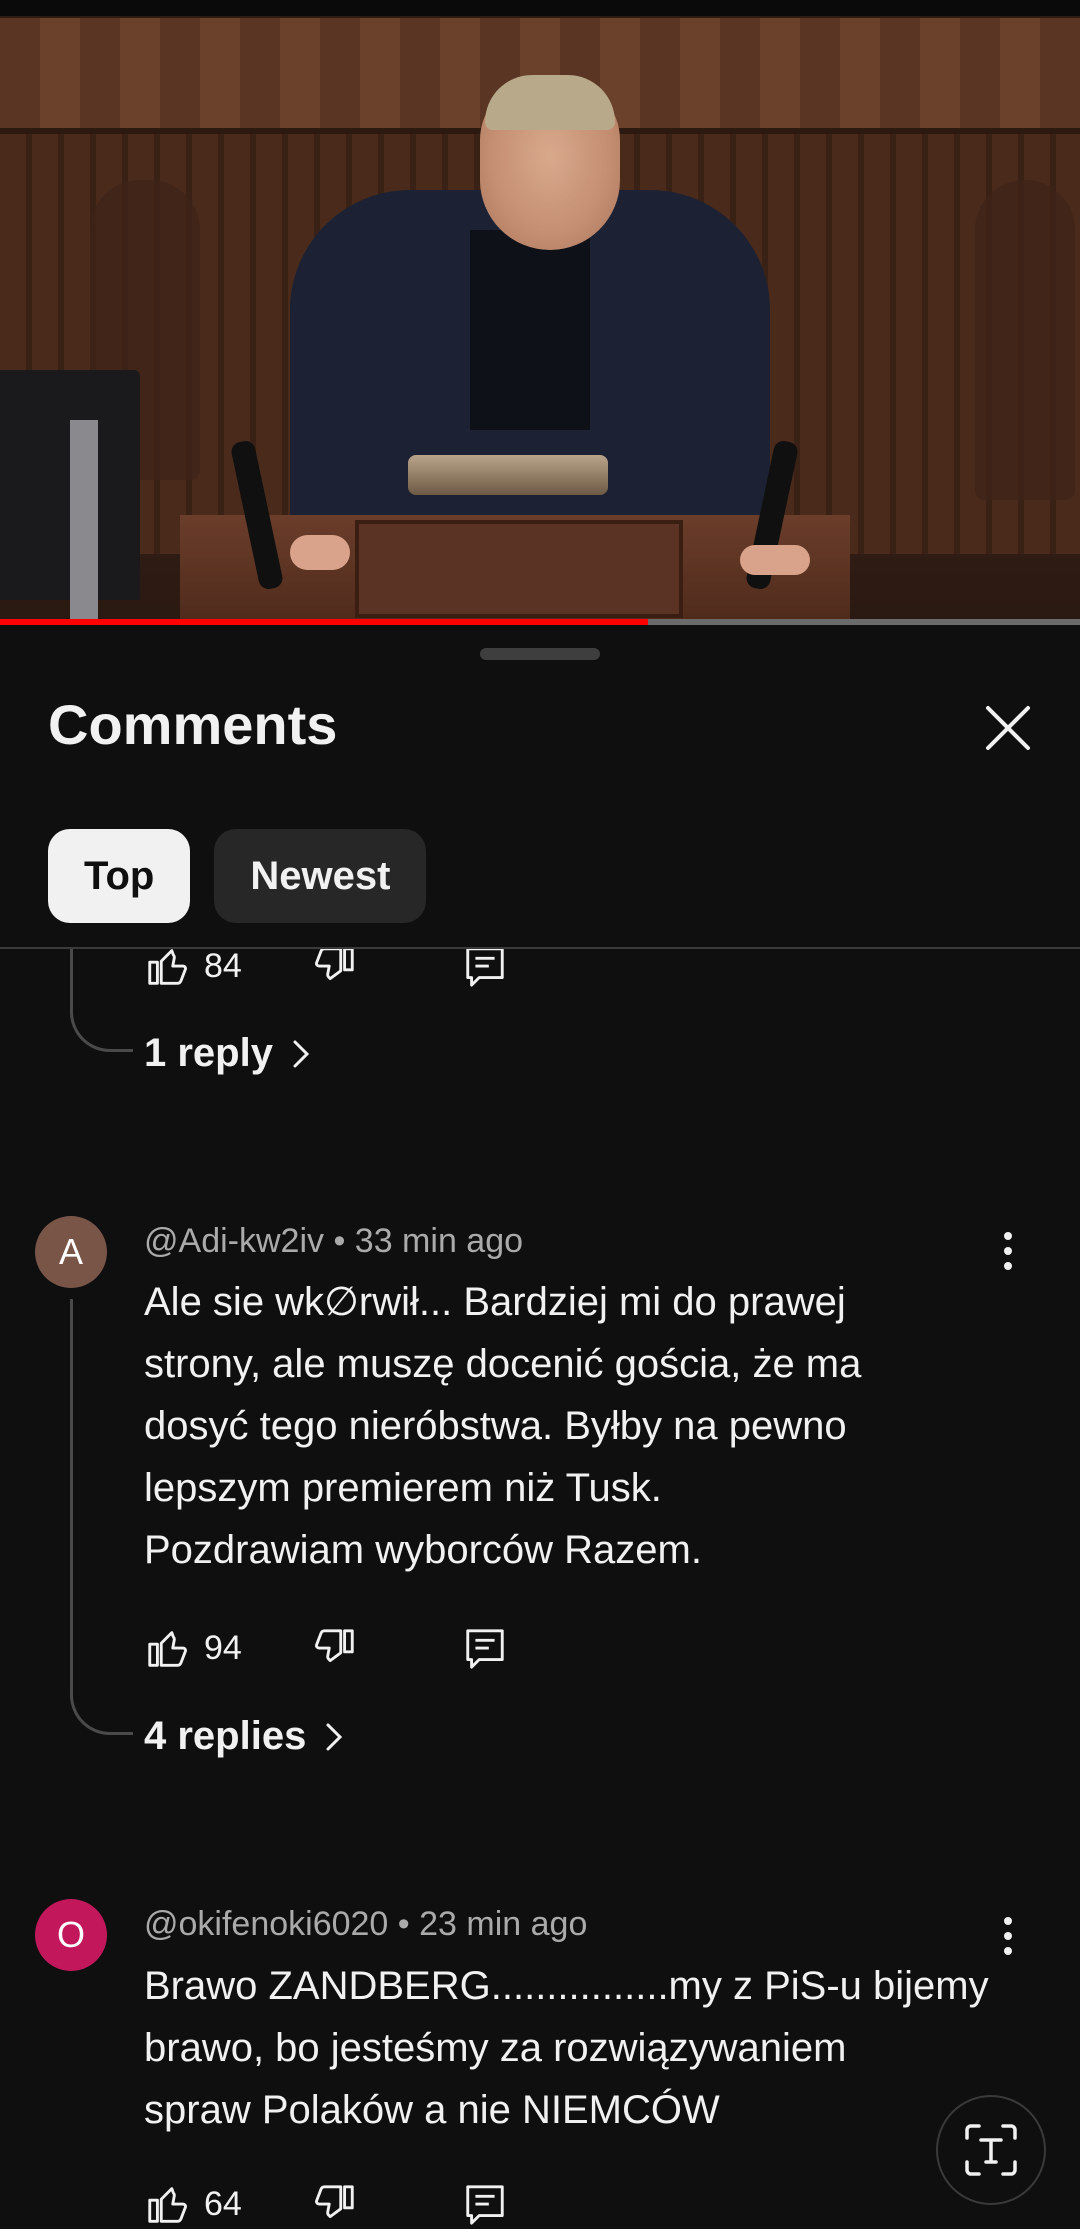 The image size is (1080, 2229). What do you see at coordinates (223, 967) in the screenshot?
I see `like-count: 84` at bounding box center [223, 967].